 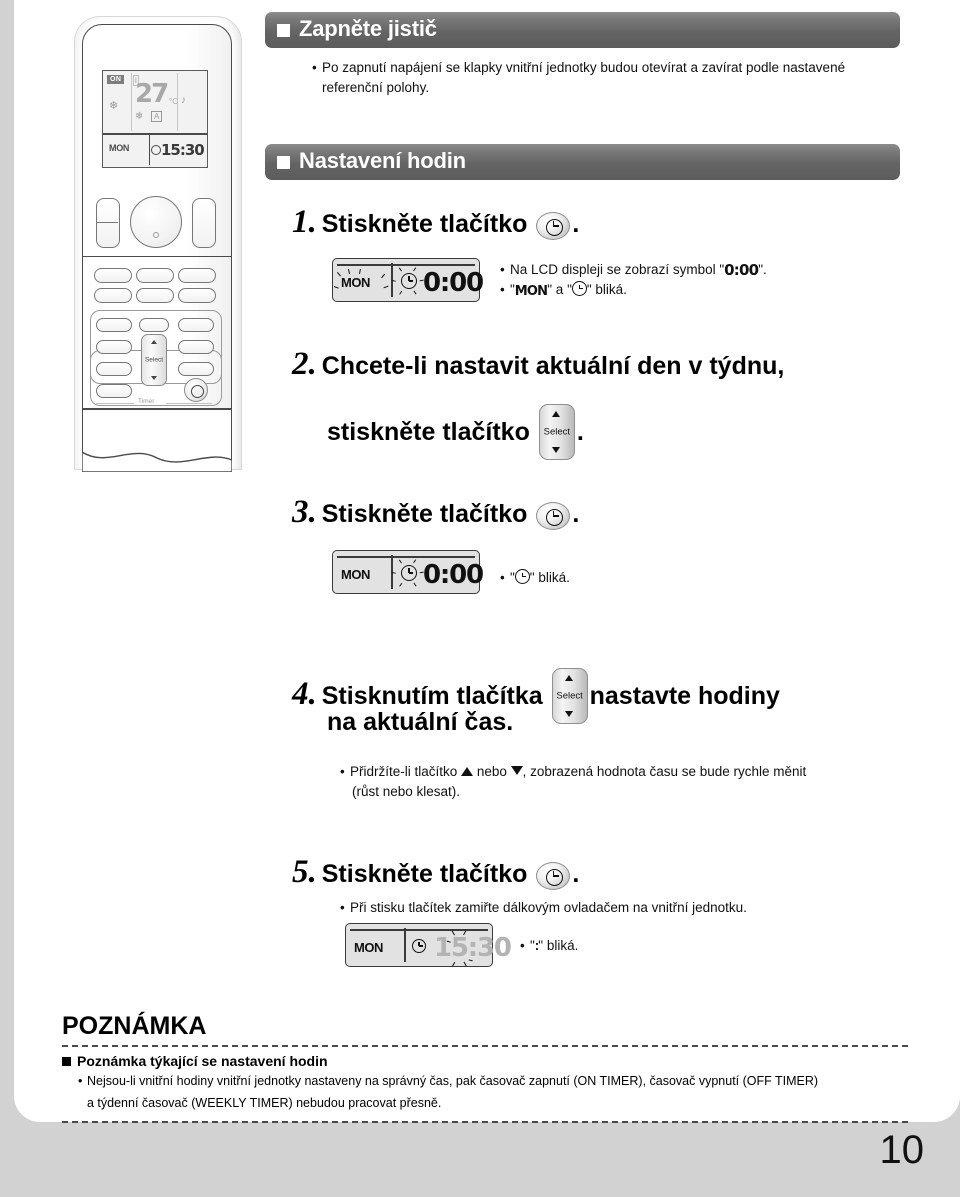 What do you see at coordinates (114, 325) in the screenshot?
I see `remote-key-r3c1` at bounding box center [114, 325].